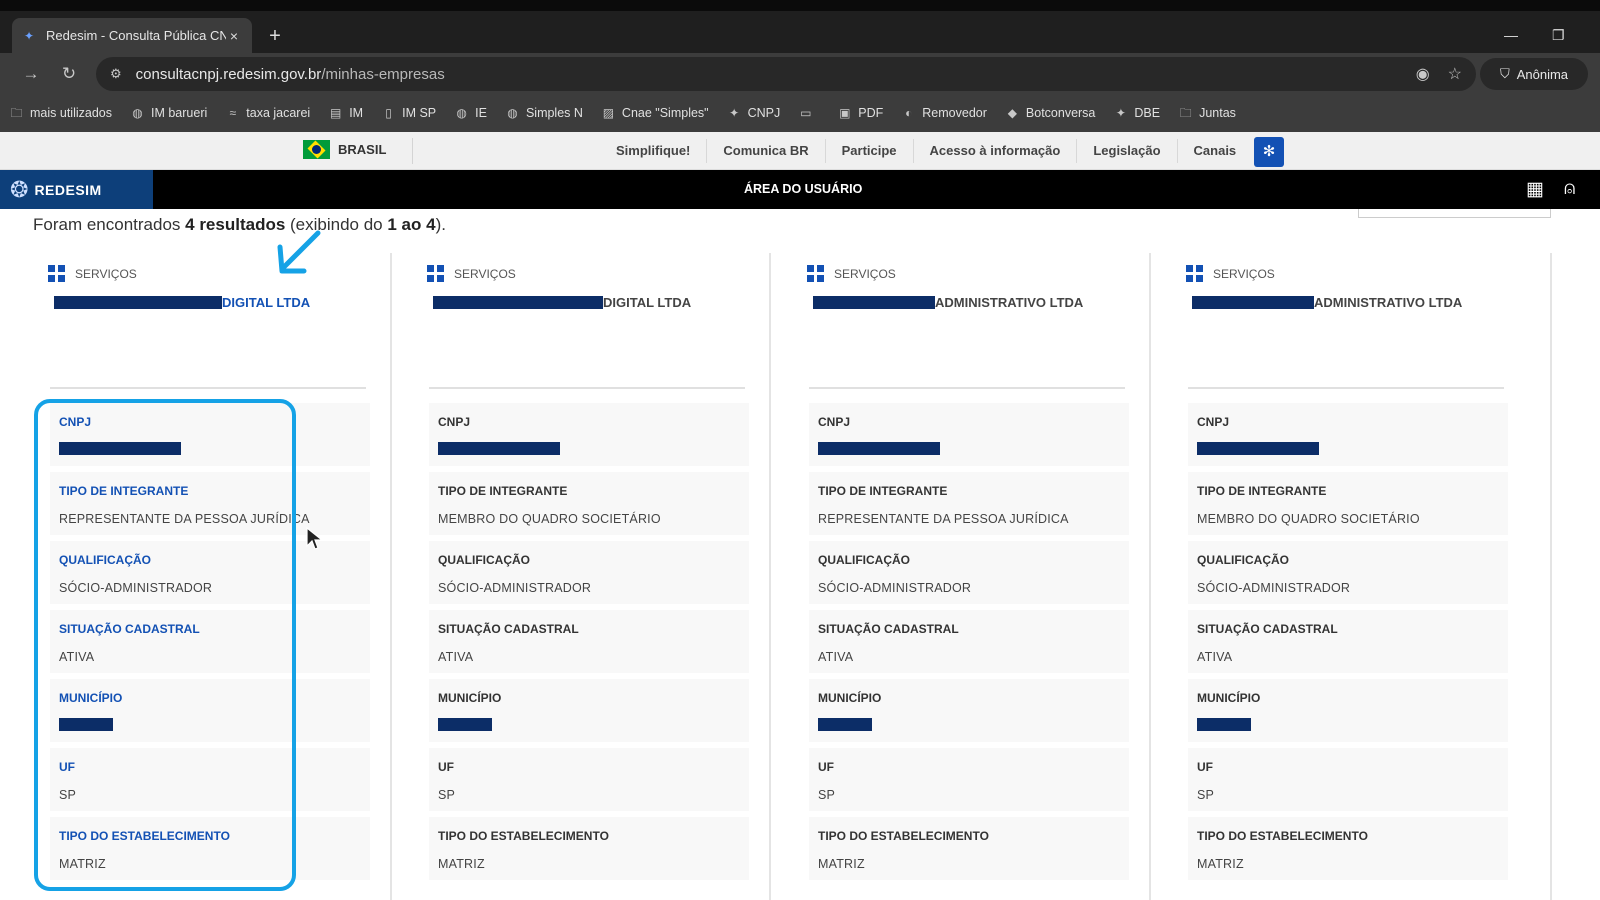  I want to click on folder-icon: 🗀, so click(16, 112).